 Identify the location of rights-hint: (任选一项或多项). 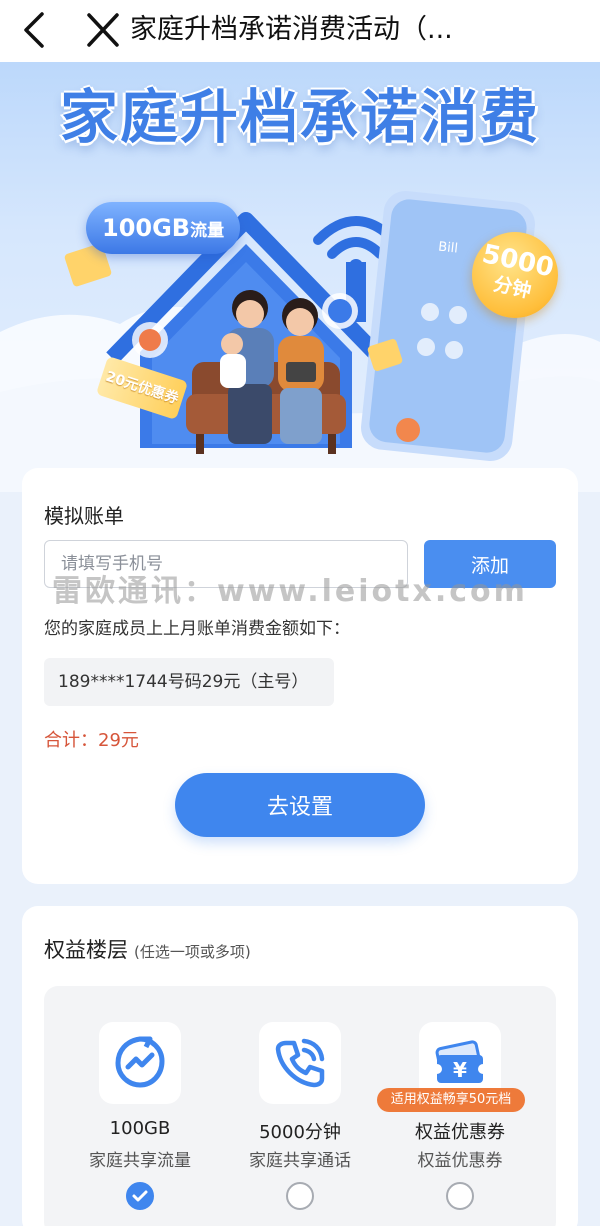
(192, 952).